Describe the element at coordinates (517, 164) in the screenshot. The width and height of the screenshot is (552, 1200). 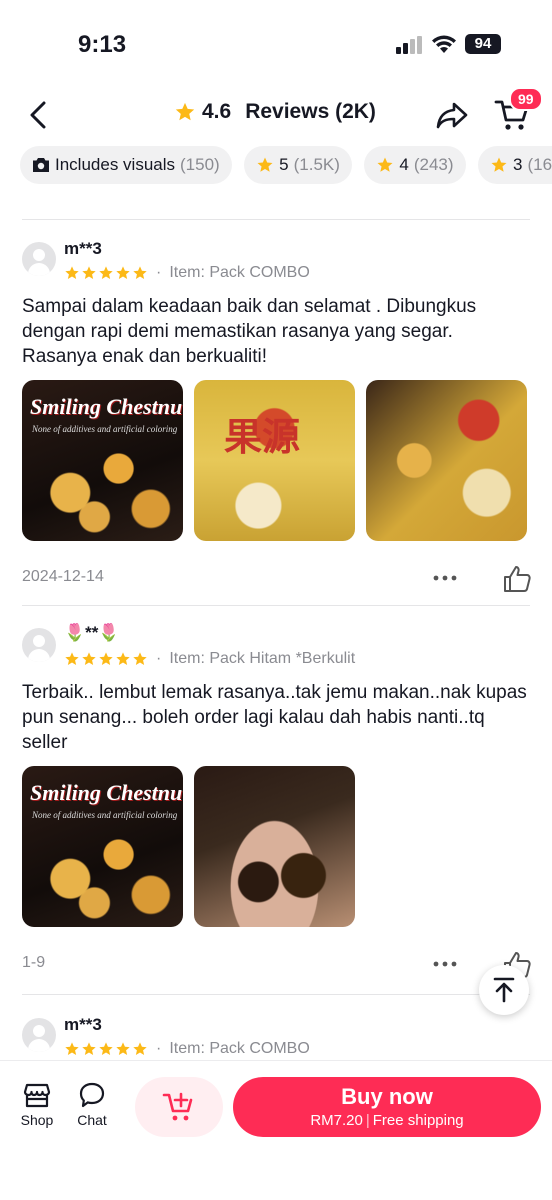
I see `filter-label: 3` at that location.